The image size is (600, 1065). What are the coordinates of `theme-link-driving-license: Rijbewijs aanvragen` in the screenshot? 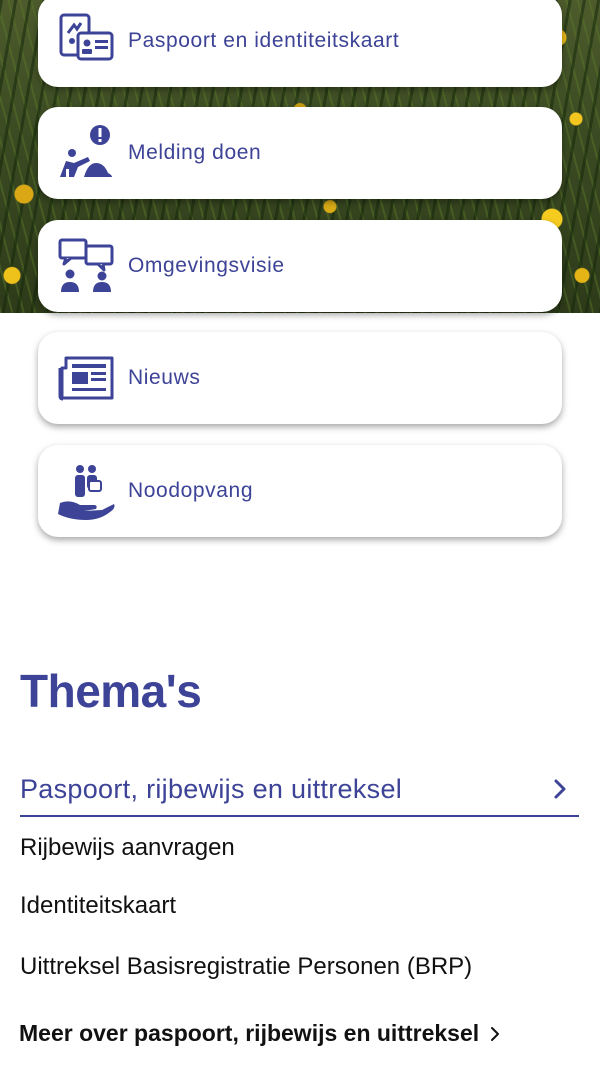 It's located at (127, 848).